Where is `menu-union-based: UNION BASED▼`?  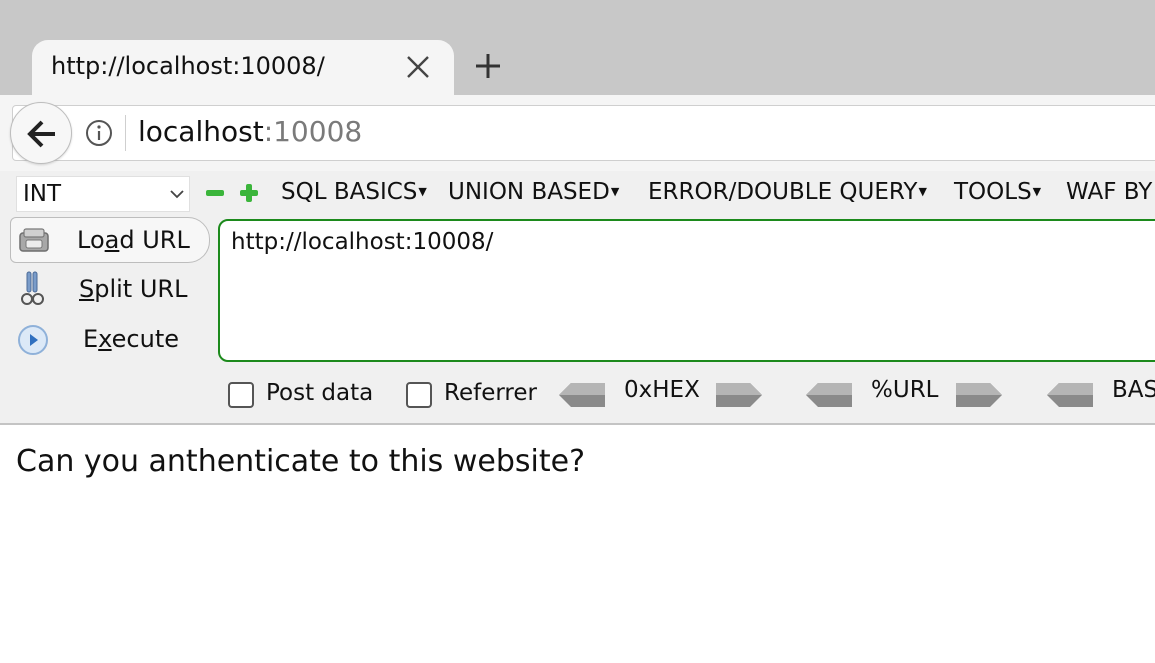 menu-union-based: UNION BASED▼ is located at coordinates (533, 192).